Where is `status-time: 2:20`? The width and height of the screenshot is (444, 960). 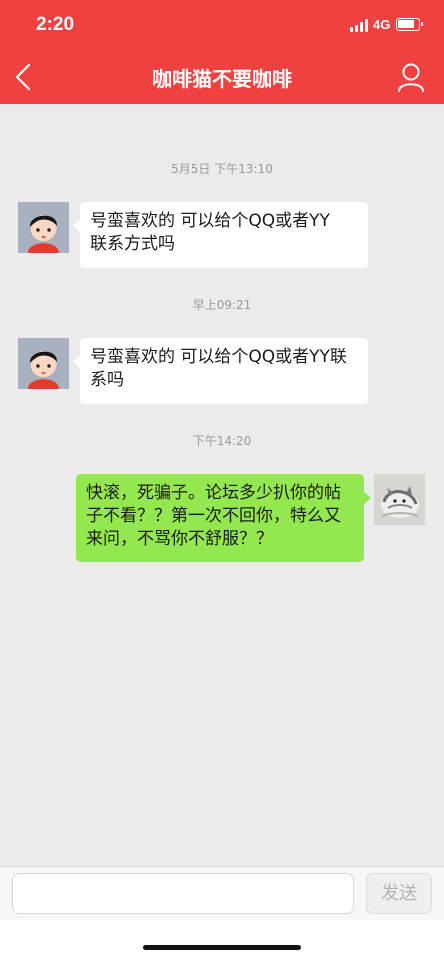
status-time: 2:20 is located at coordinates (55, 24).